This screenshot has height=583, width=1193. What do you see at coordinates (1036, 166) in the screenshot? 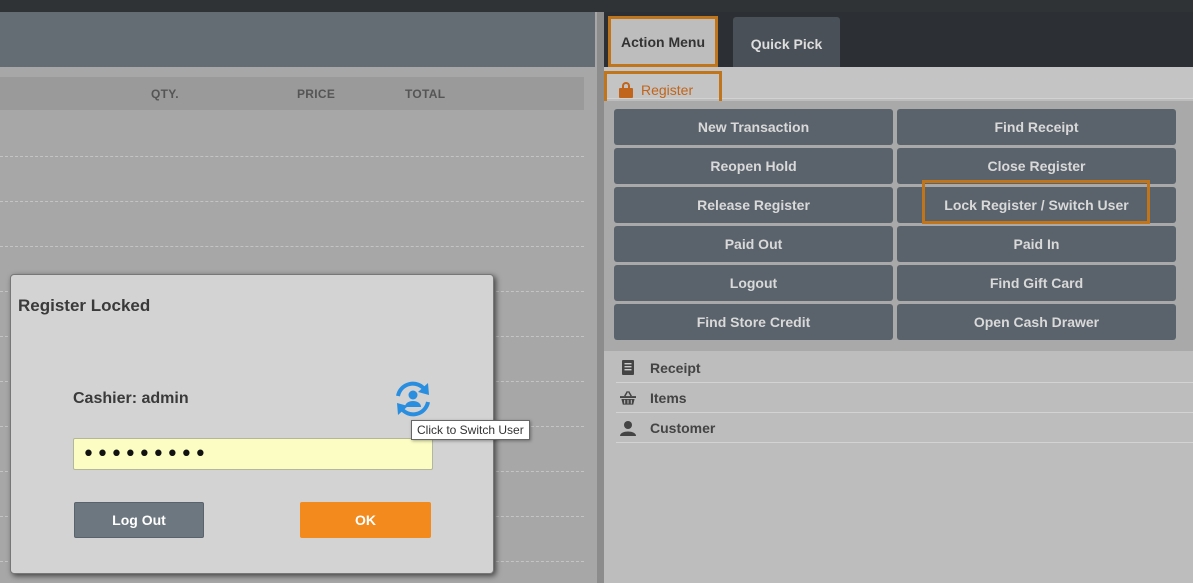
I see `close-register-button: Close Register` at bounding box center [1036, 166].